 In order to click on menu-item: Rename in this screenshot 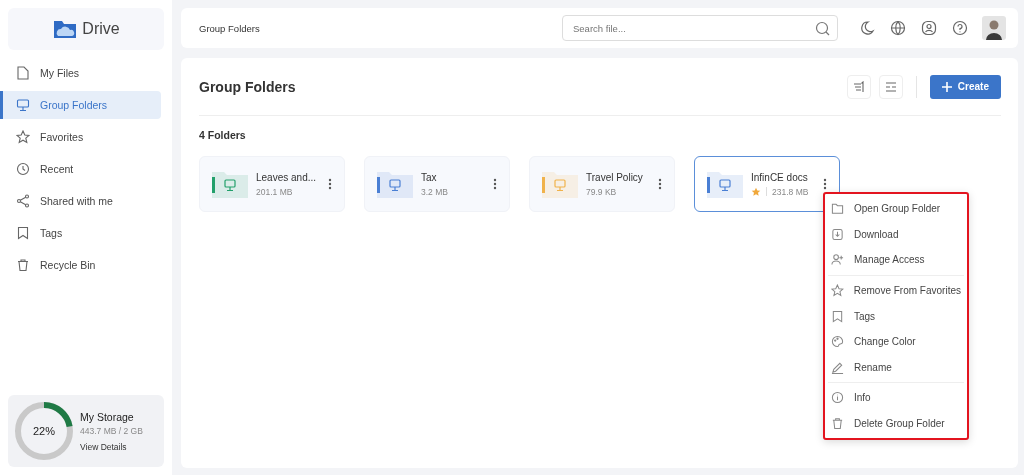, I will do `click(896, 367)`.